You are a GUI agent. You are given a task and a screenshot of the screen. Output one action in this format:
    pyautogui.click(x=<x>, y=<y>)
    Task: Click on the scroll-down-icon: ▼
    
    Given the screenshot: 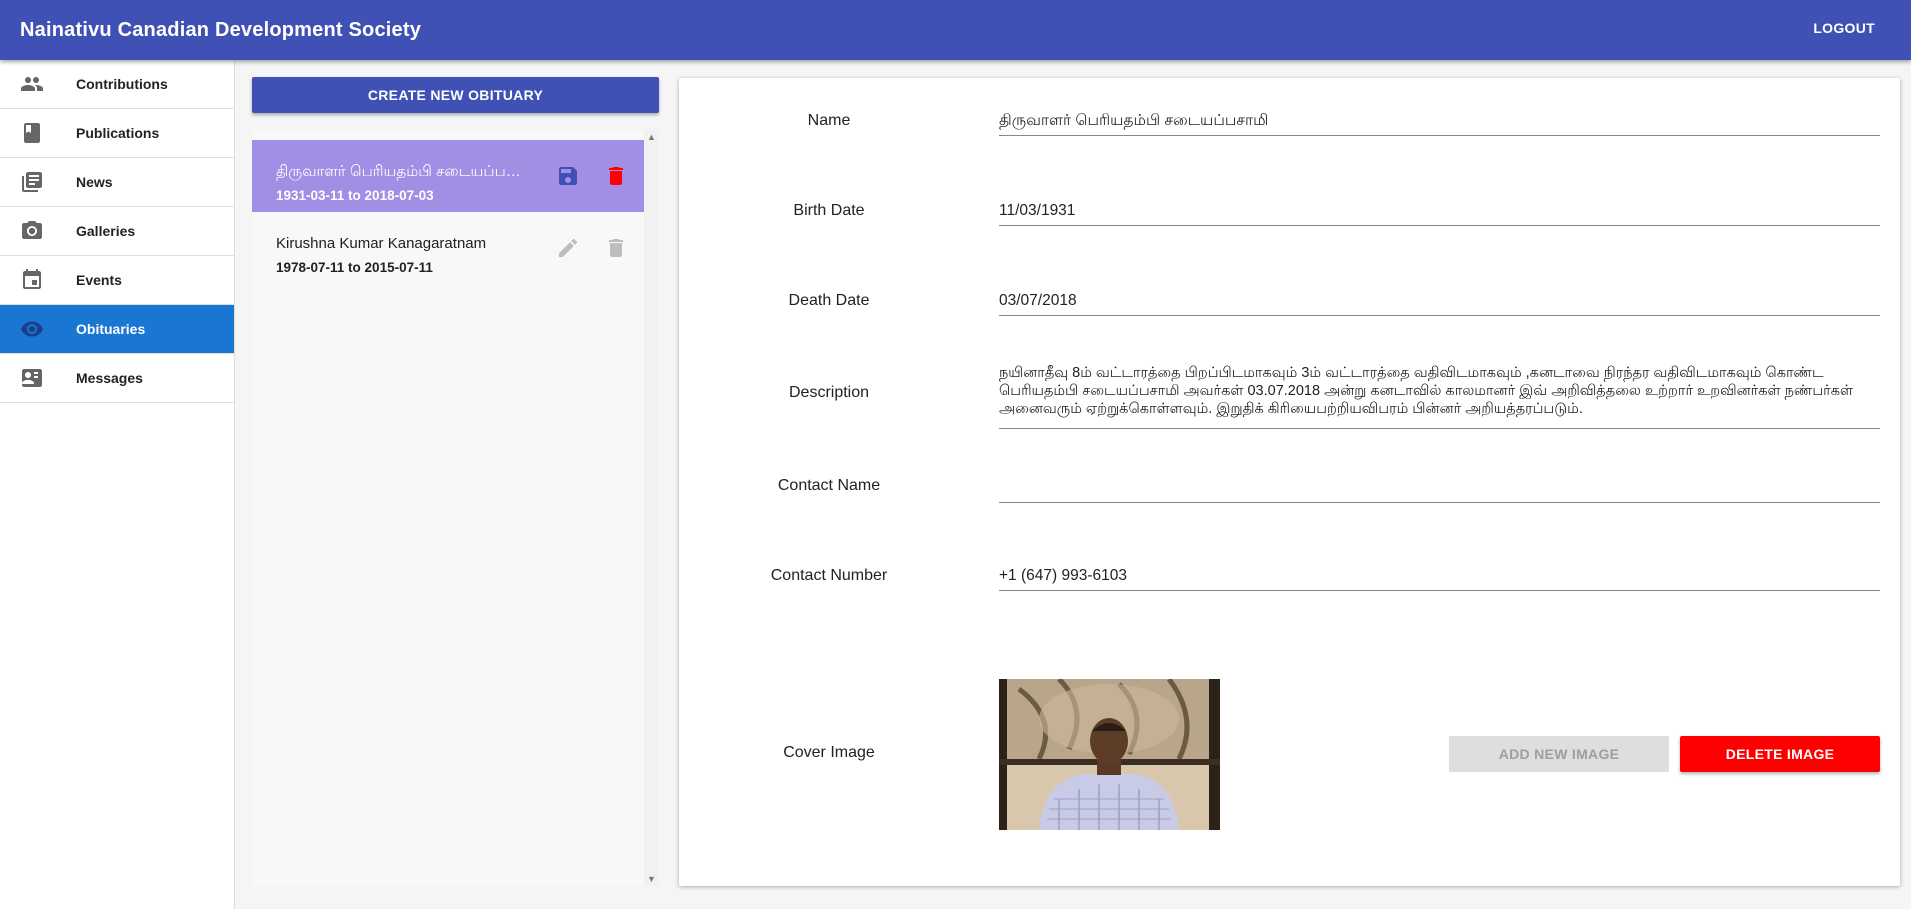 What is the action you would take?
    pyautogui.click(x=651, y=879)
    